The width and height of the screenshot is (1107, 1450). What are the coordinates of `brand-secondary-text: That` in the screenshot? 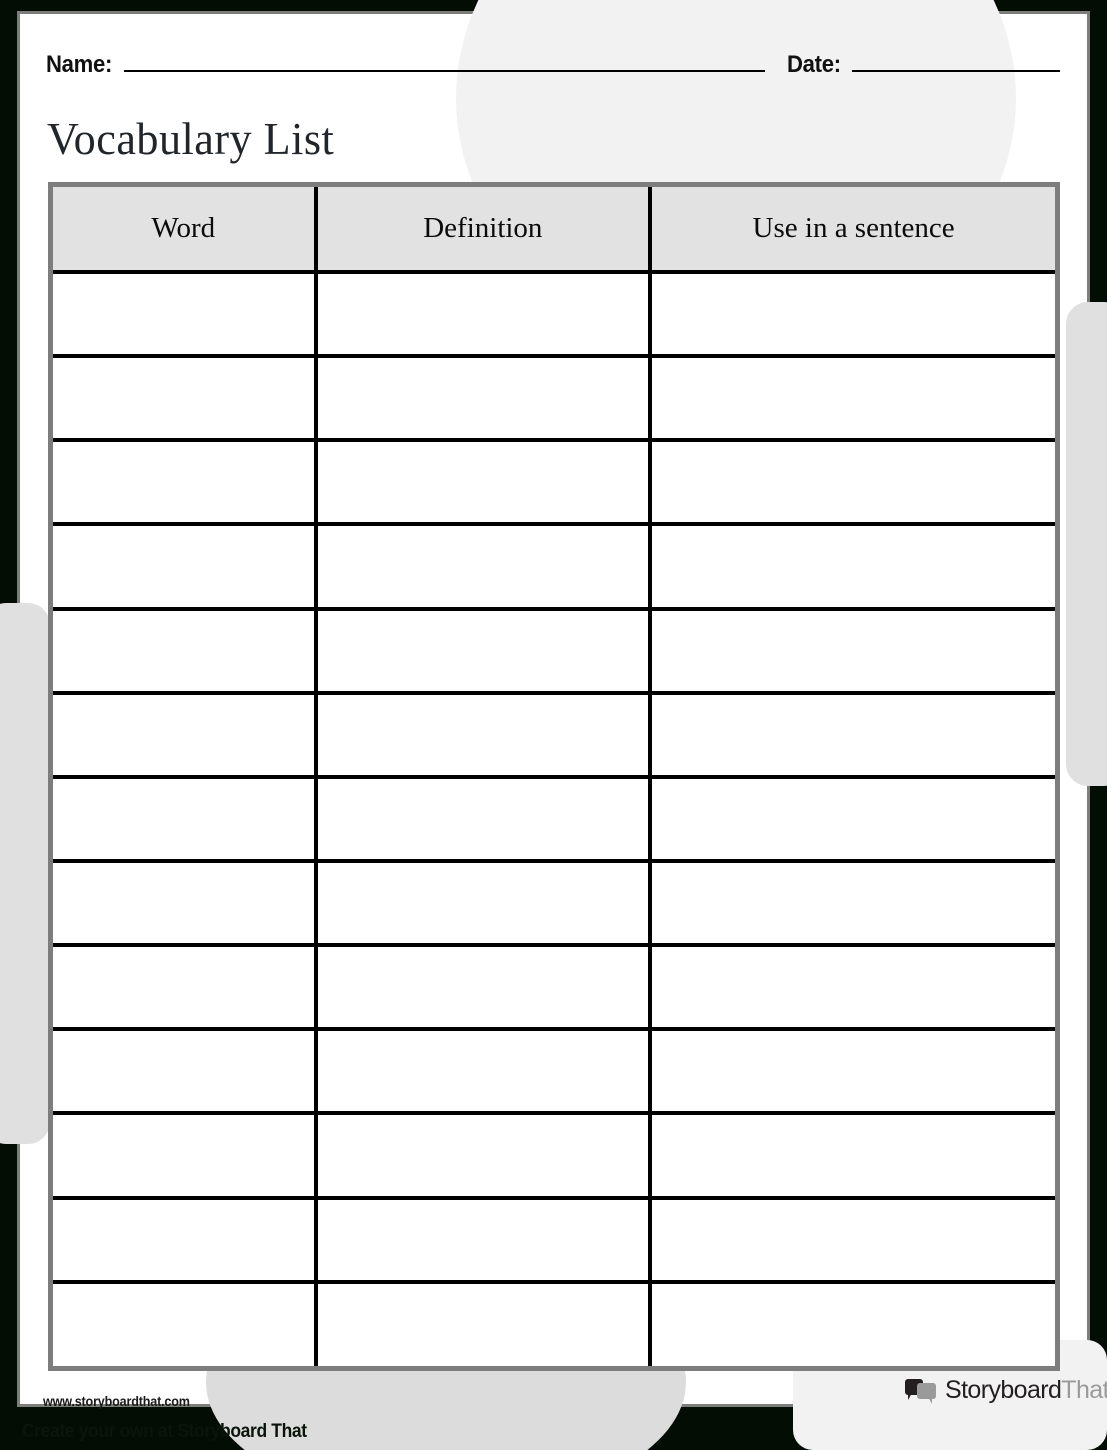 It's located at (1084, 1390).